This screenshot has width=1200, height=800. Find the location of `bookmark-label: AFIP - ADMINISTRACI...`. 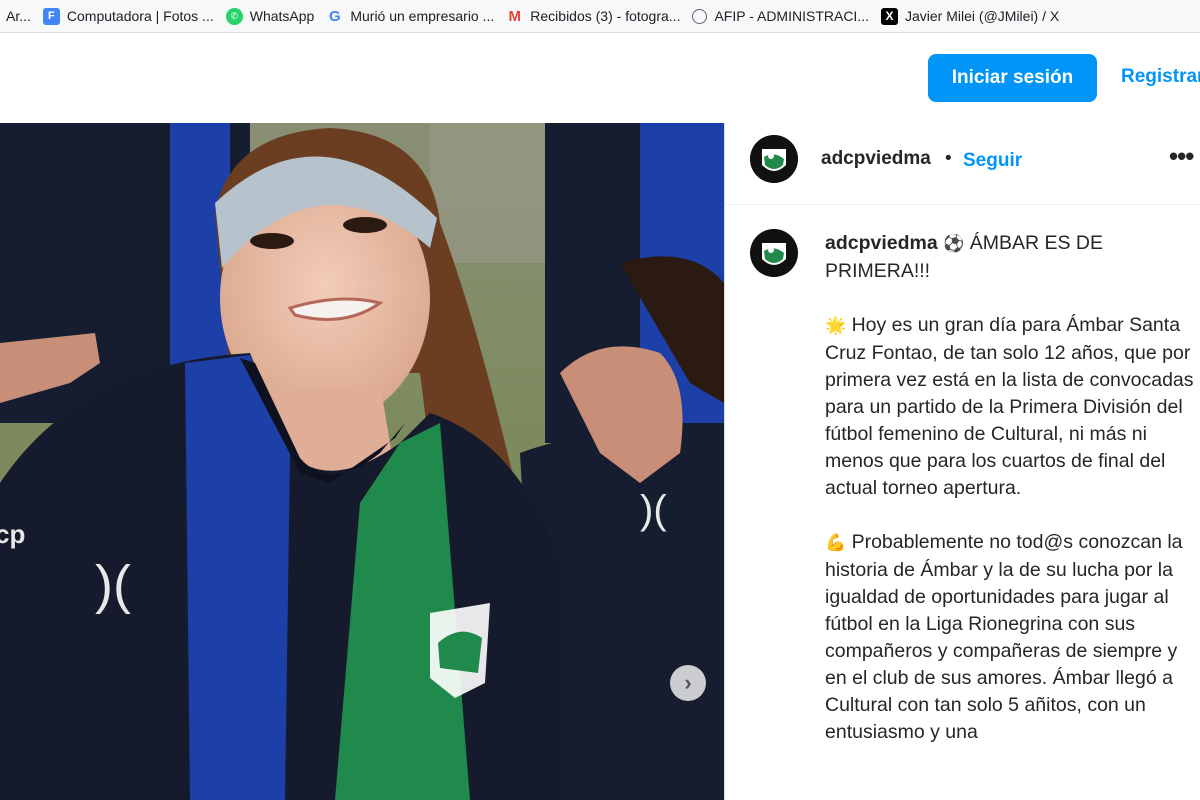

bookmark-label: AFIP - ADMINISTRACI... is located at coordinates (791, 16).